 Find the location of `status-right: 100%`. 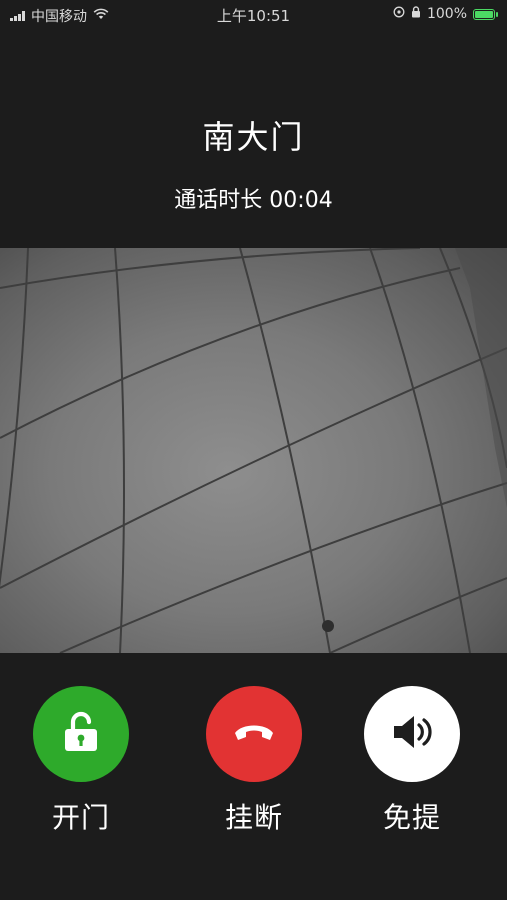

status-right: 100% is located at coordinates (437, 14).